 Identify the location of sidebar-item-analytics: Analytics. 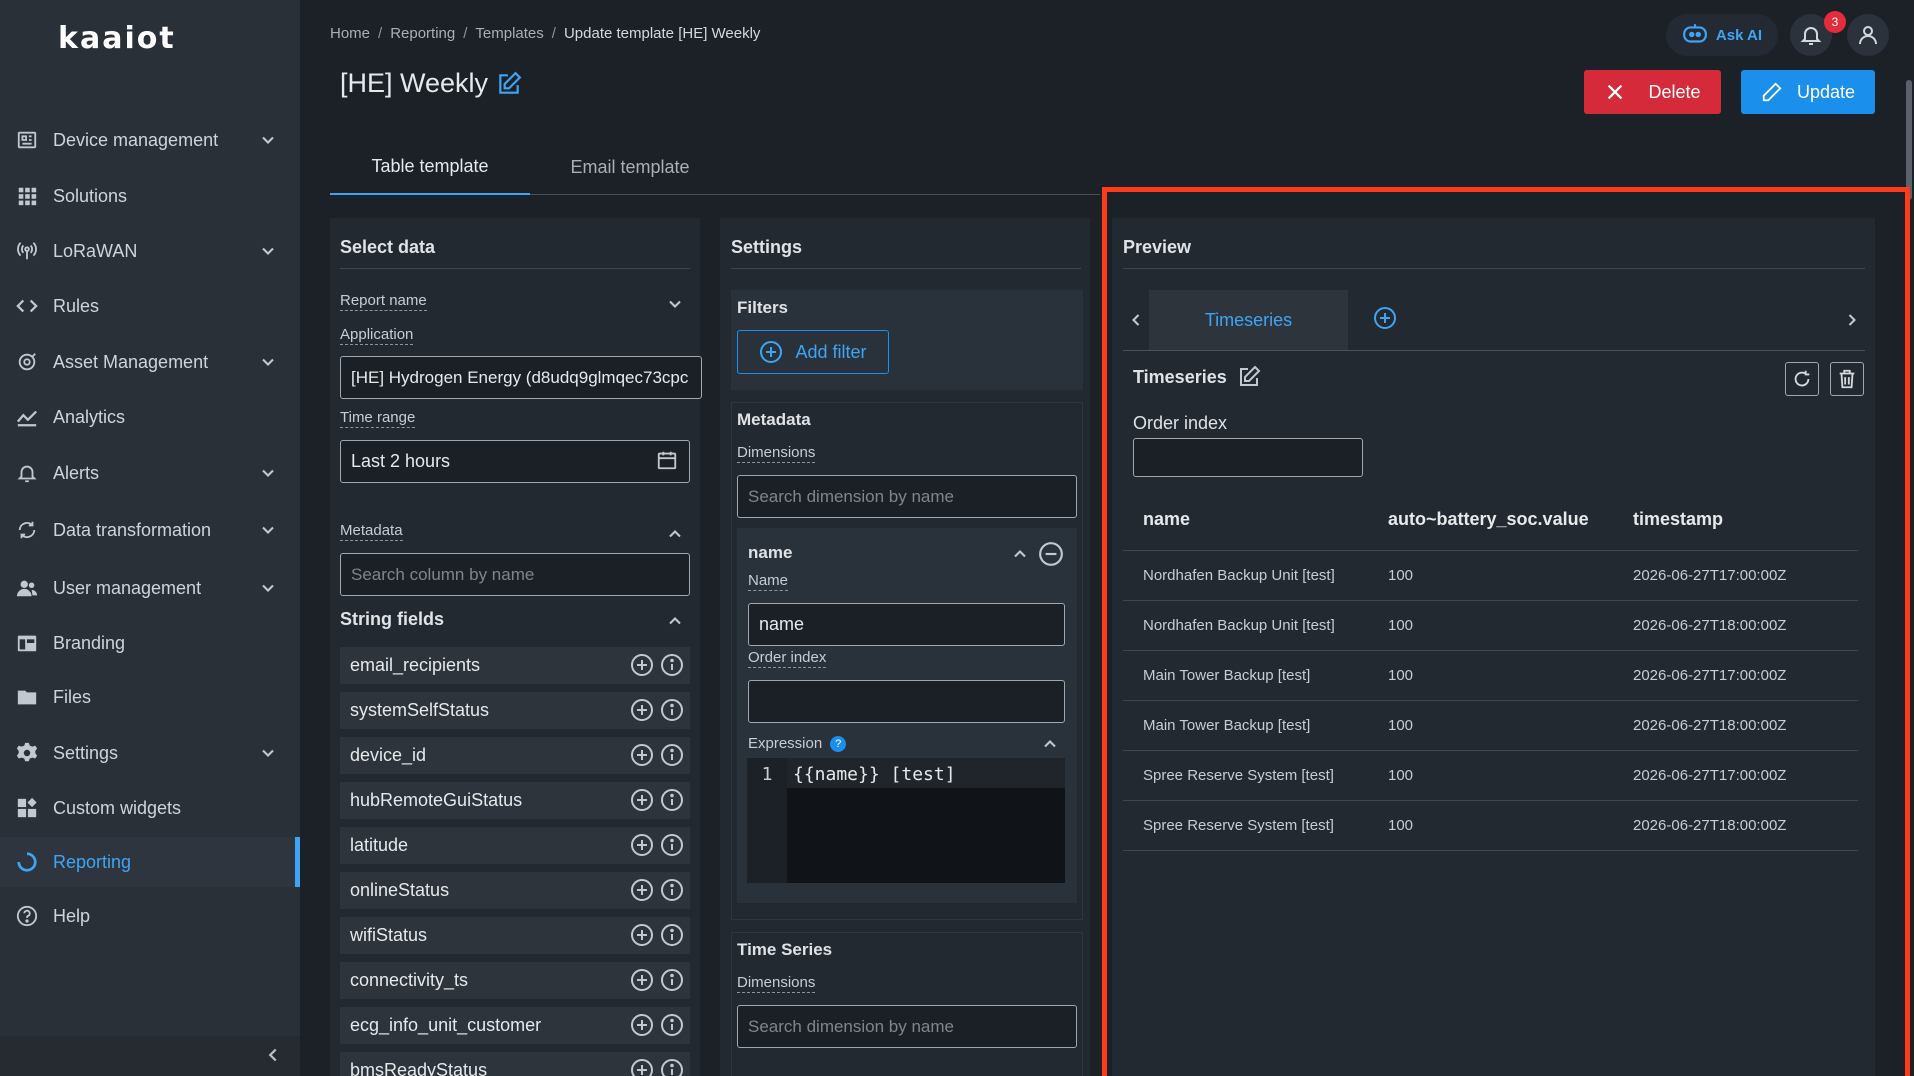
(150, 417).